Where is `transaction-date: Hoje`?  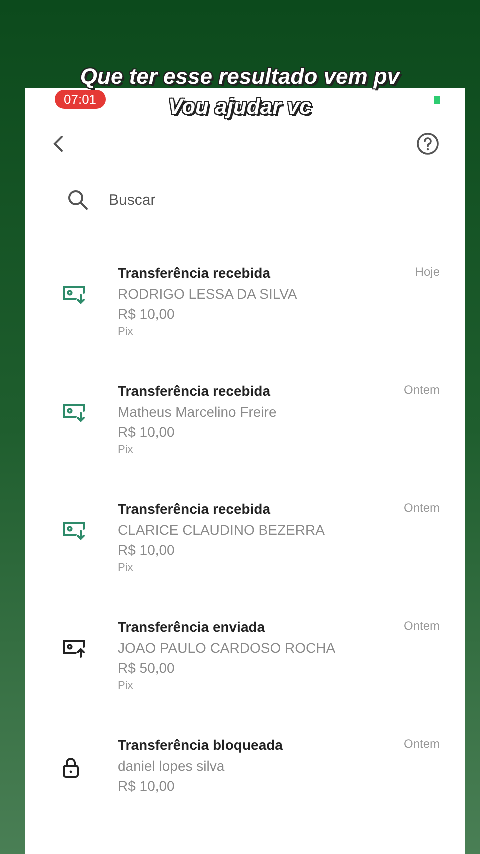
transaction-date: Hoje is located at coordinates (427, 272).